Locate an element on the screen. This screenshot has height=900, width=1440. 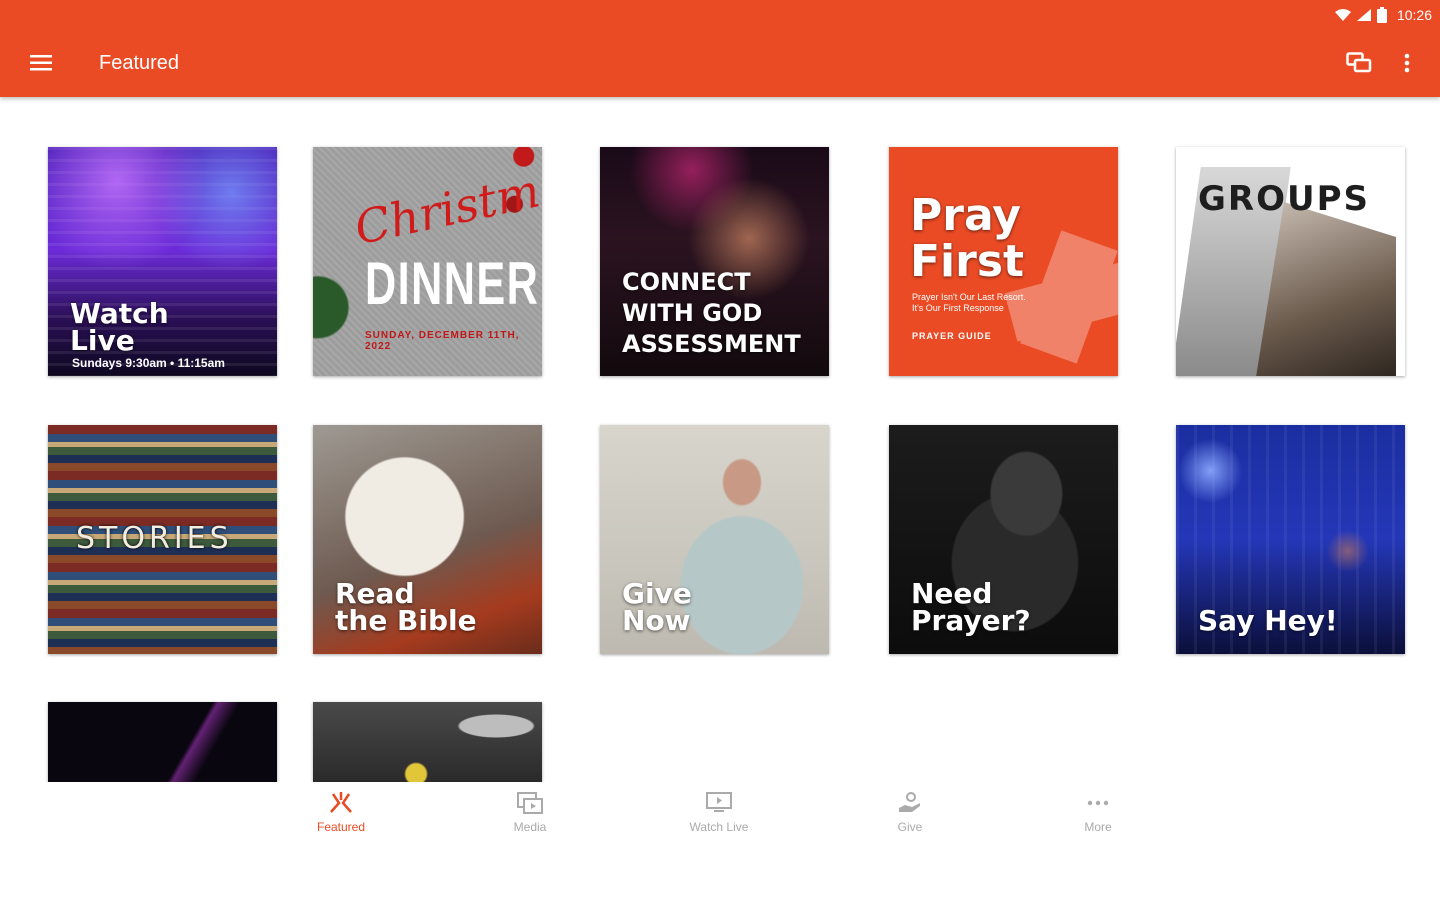
signal-icon is located at coordinates (1363, 15).